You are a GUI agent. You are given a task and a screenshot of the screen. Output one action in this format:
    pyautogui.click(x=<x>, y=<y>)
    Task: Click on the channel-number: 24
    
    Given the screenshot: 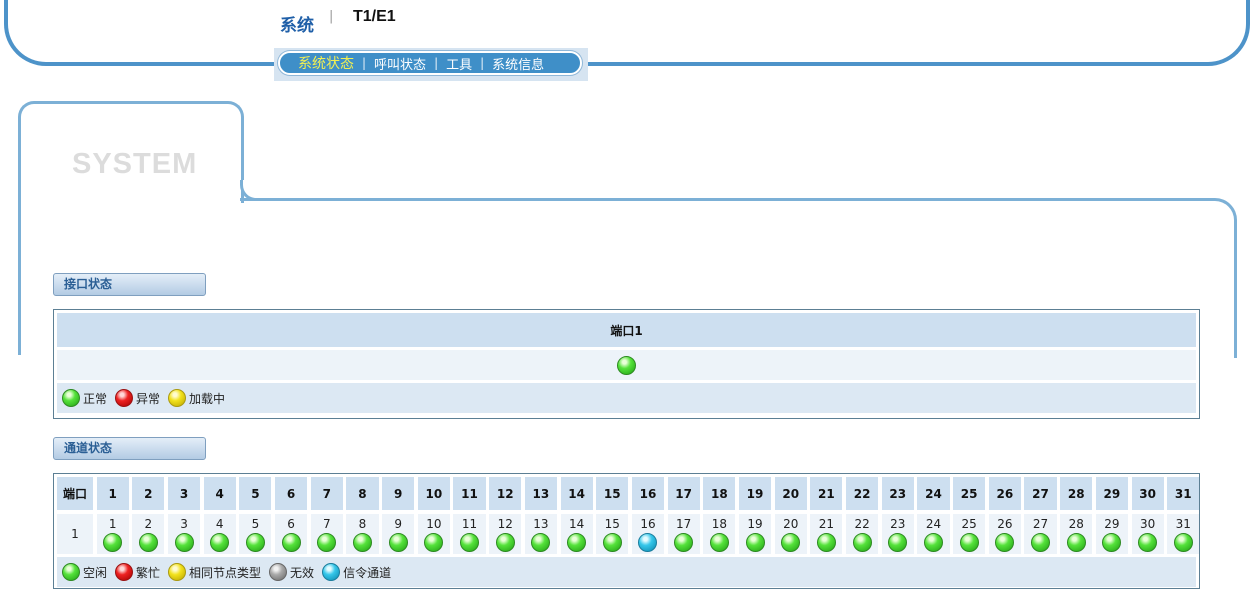 What is the action you would take?
    pyautogui.click(x=933, y=524)
    